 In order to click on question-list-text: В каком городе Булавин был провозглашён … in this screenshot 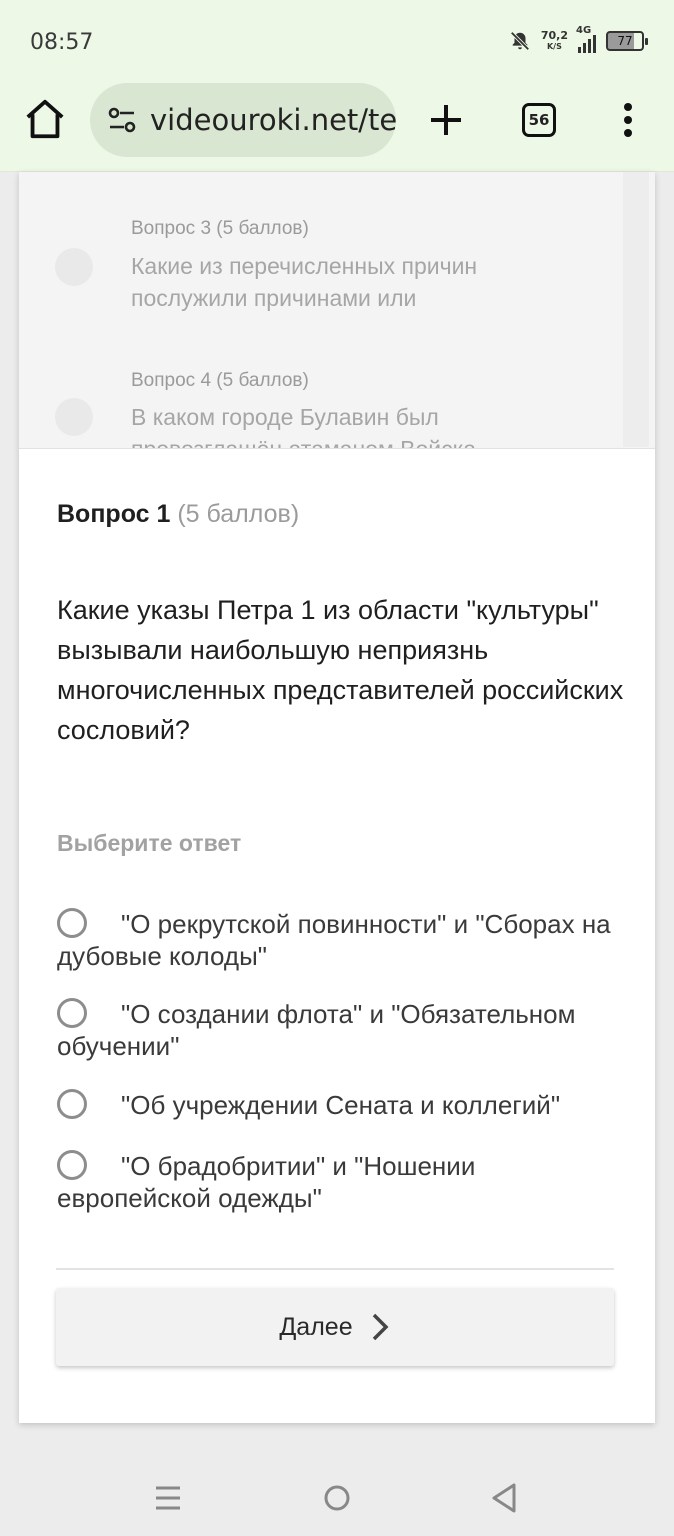, I will do `click(303, 426)`.